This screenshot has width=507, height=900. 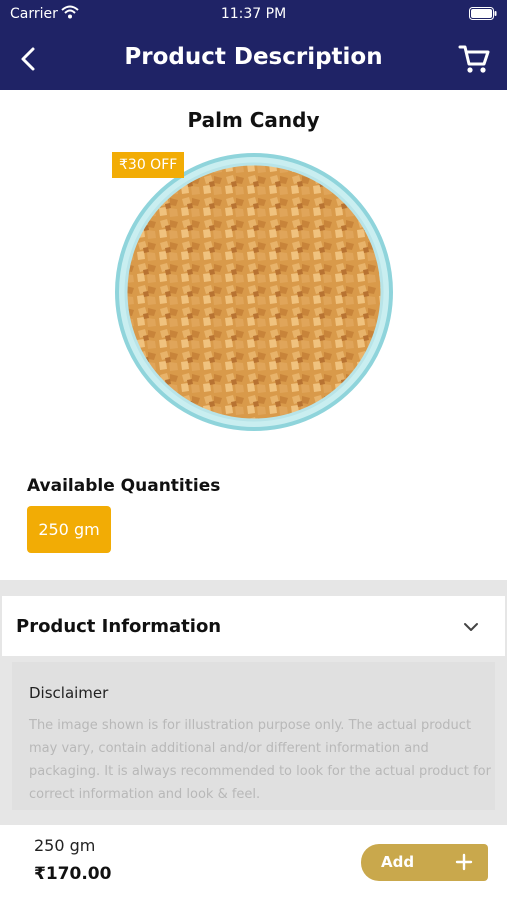 What do you see at coordinates (474, 59) in the screenshot?
I see `cart-icon` at bounding box center [474, 59].